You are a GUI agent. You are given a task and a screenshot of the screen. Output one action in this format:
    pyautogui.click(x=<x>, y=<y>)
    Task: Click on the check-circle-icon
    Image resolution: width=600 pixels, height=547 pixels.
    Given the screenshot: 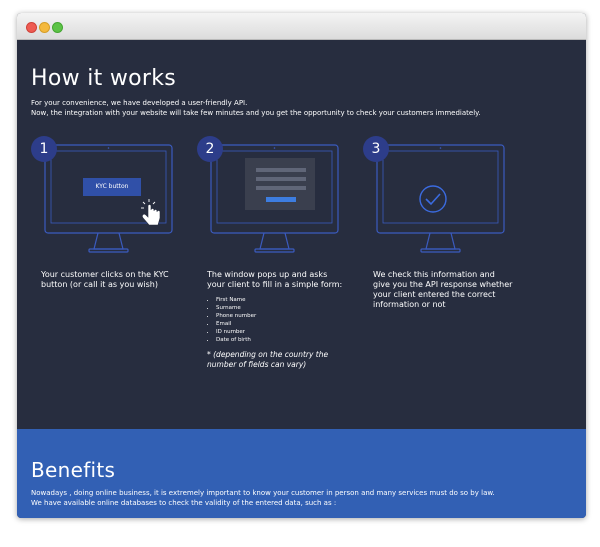 What is the action you would take?
    pyautogui.click(x=433, y=199)
    